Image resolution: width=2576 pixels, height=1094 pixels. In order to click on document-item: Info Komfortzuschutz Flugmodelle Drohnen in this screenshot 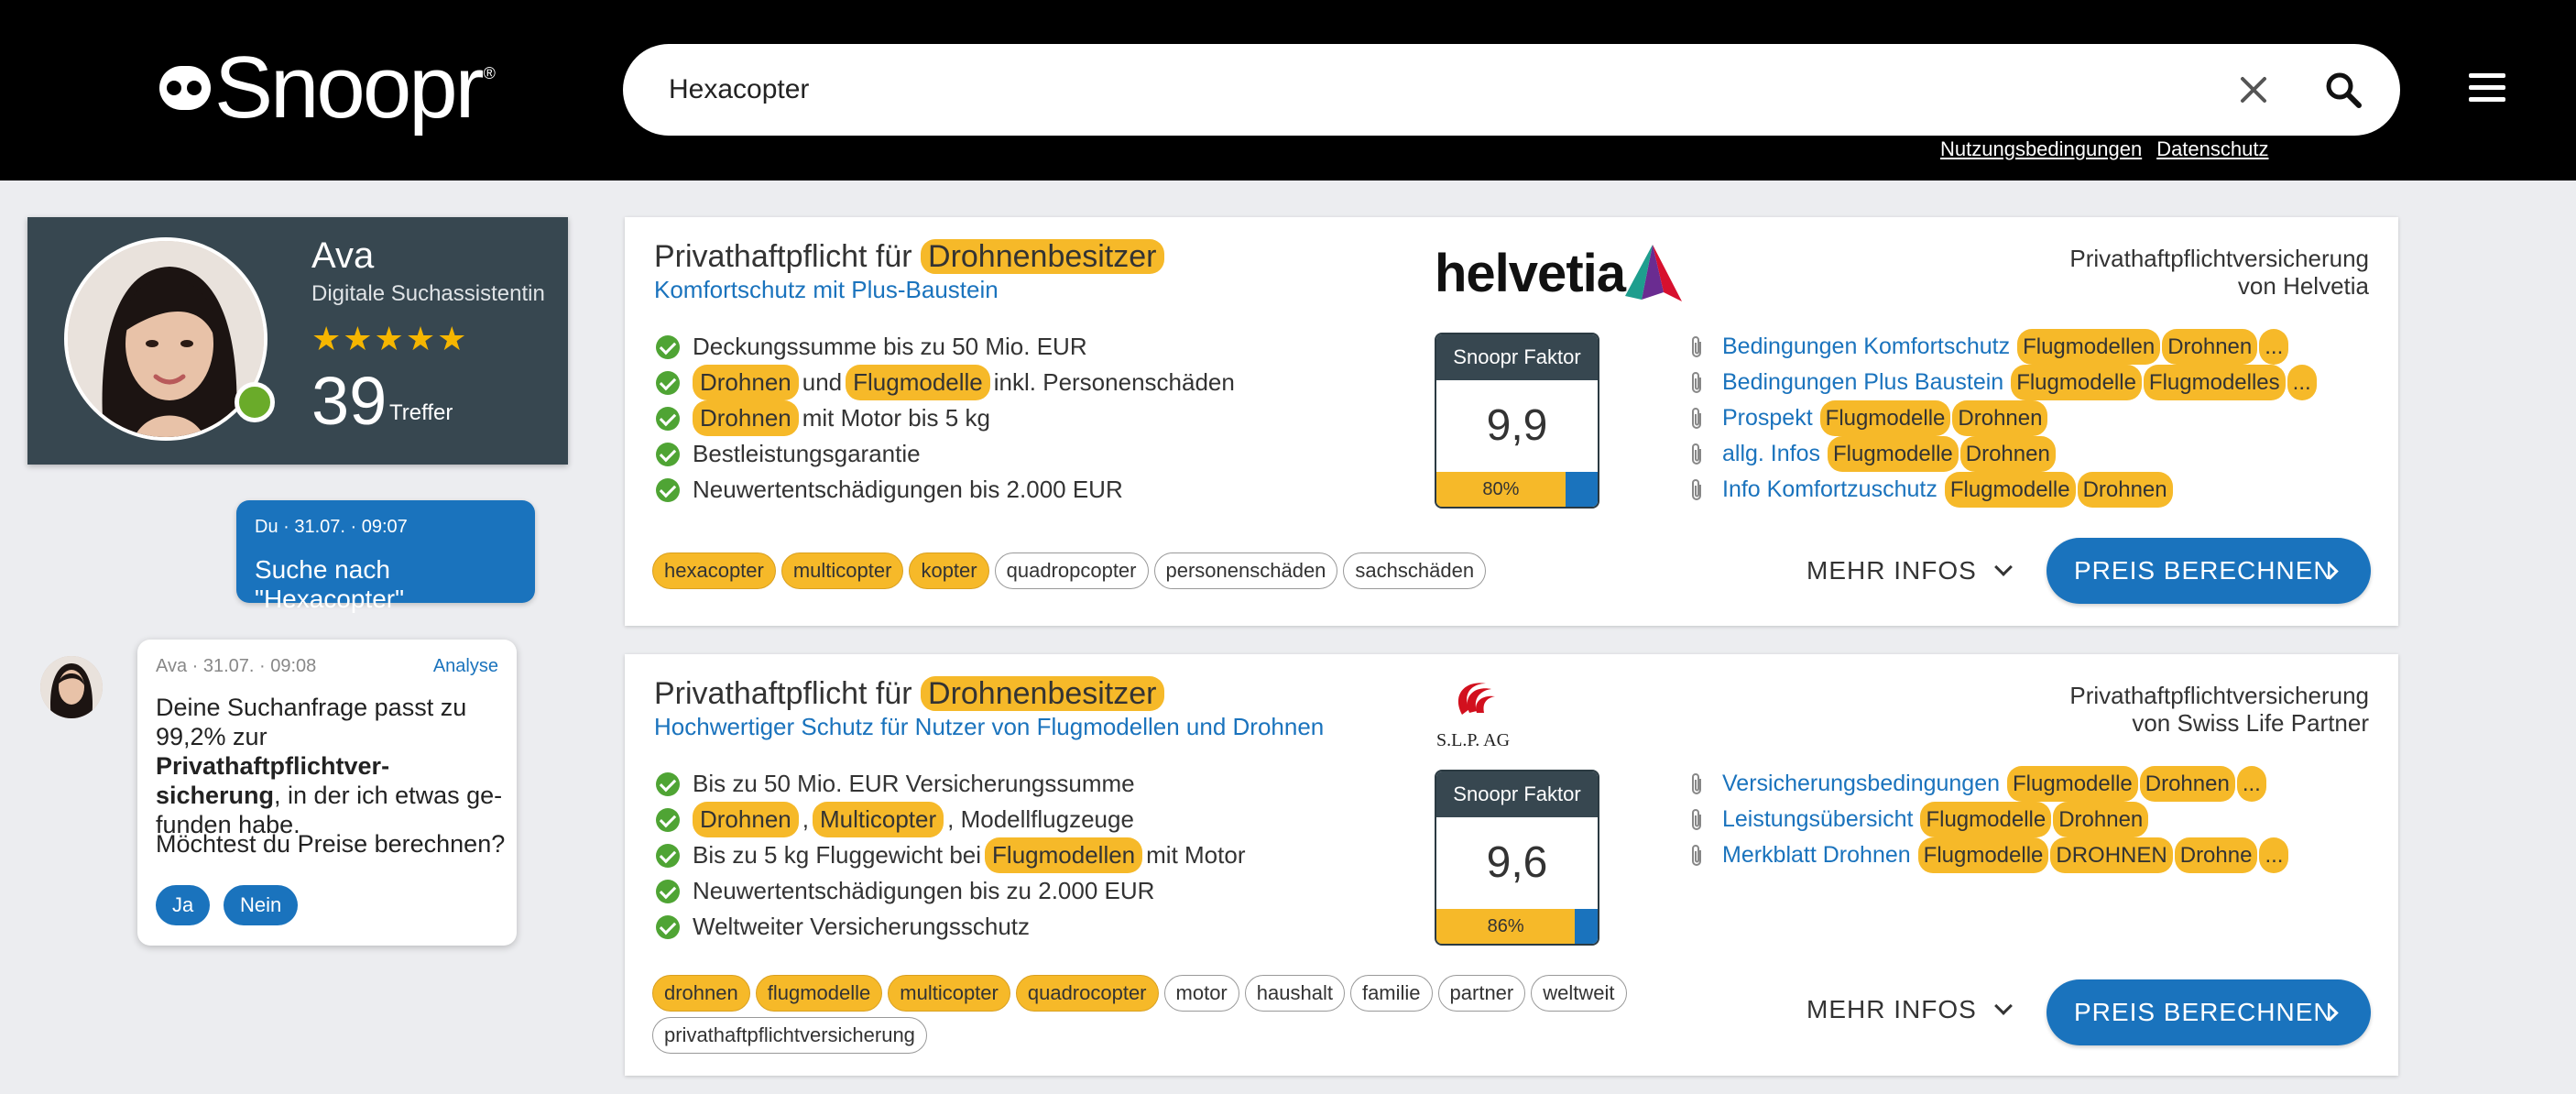, I will do `click(2003, 490)`.